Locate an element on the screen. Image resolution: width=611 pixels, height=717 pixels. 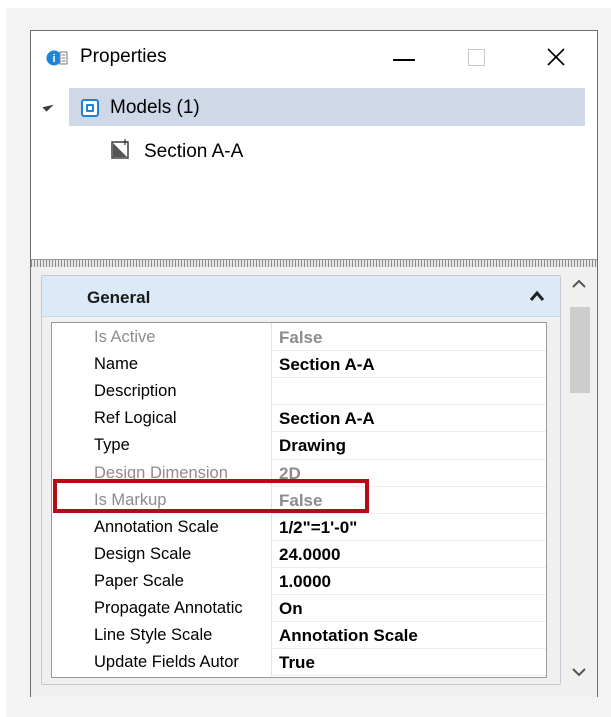
property-value: Drawing is located at coordinates (312, 446).